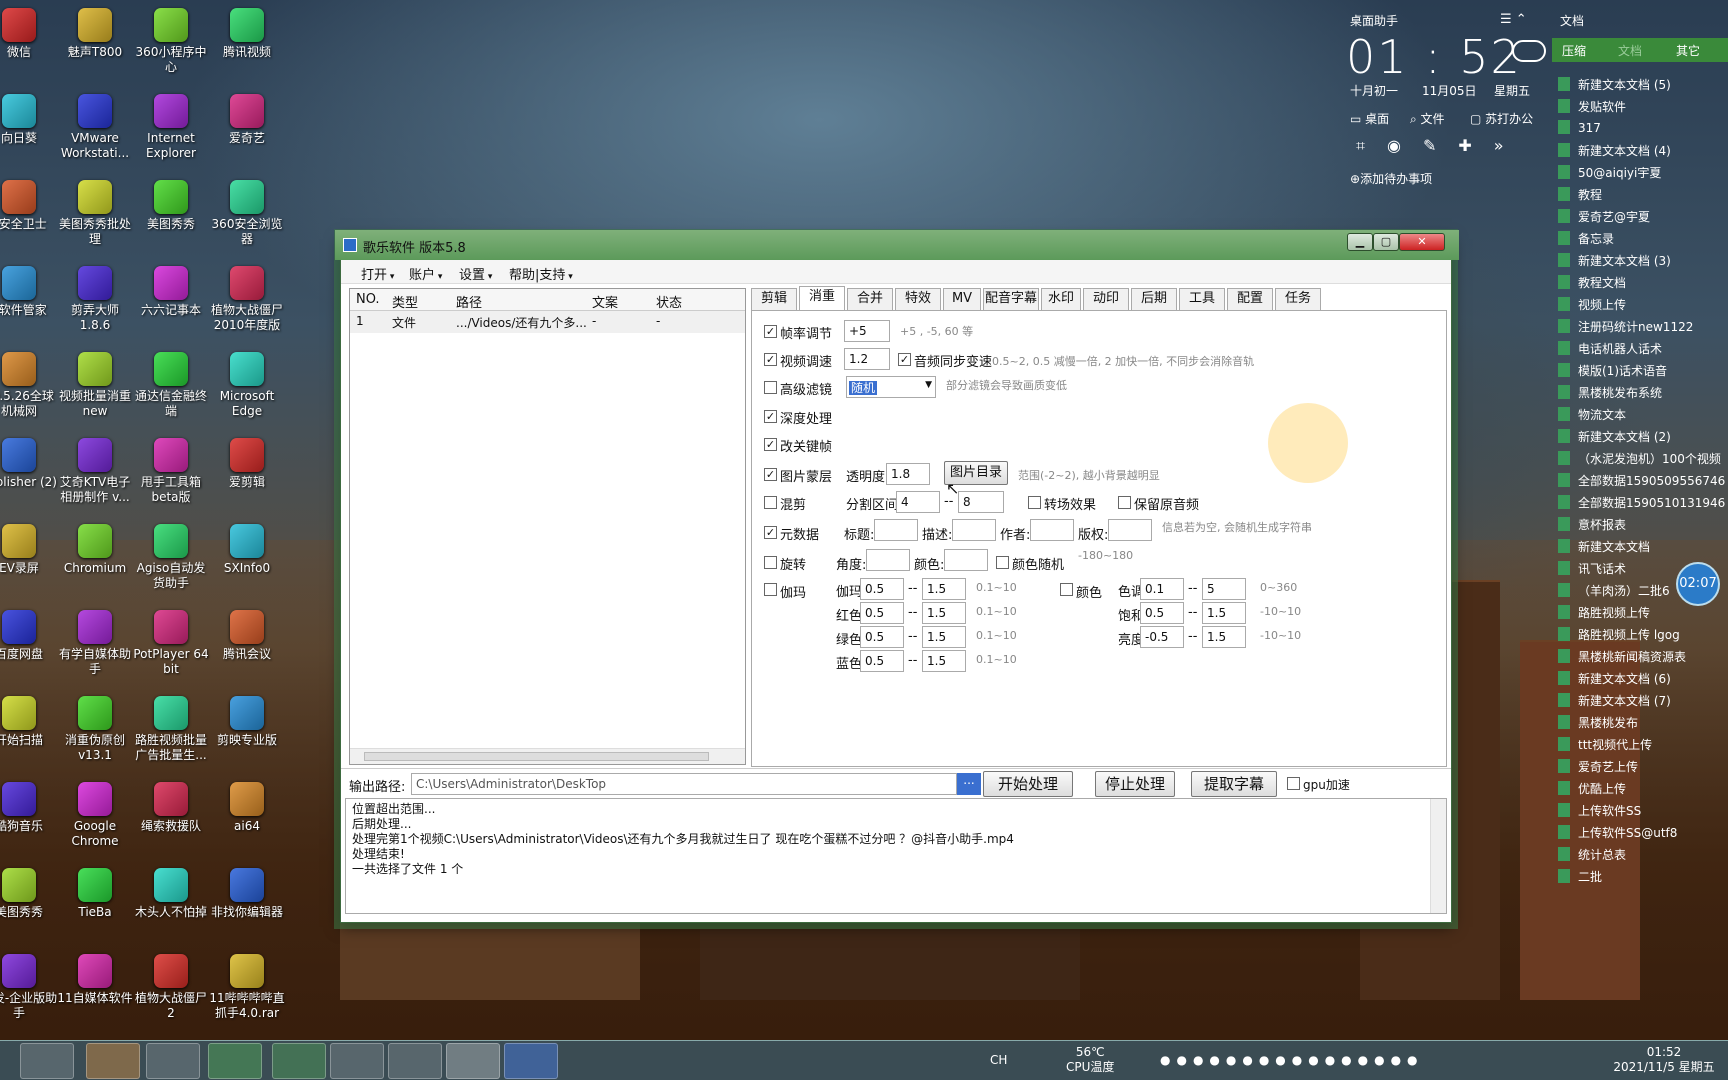  I want to click on desktop-icon: 爱发-企业版助手, so click(29, 992).